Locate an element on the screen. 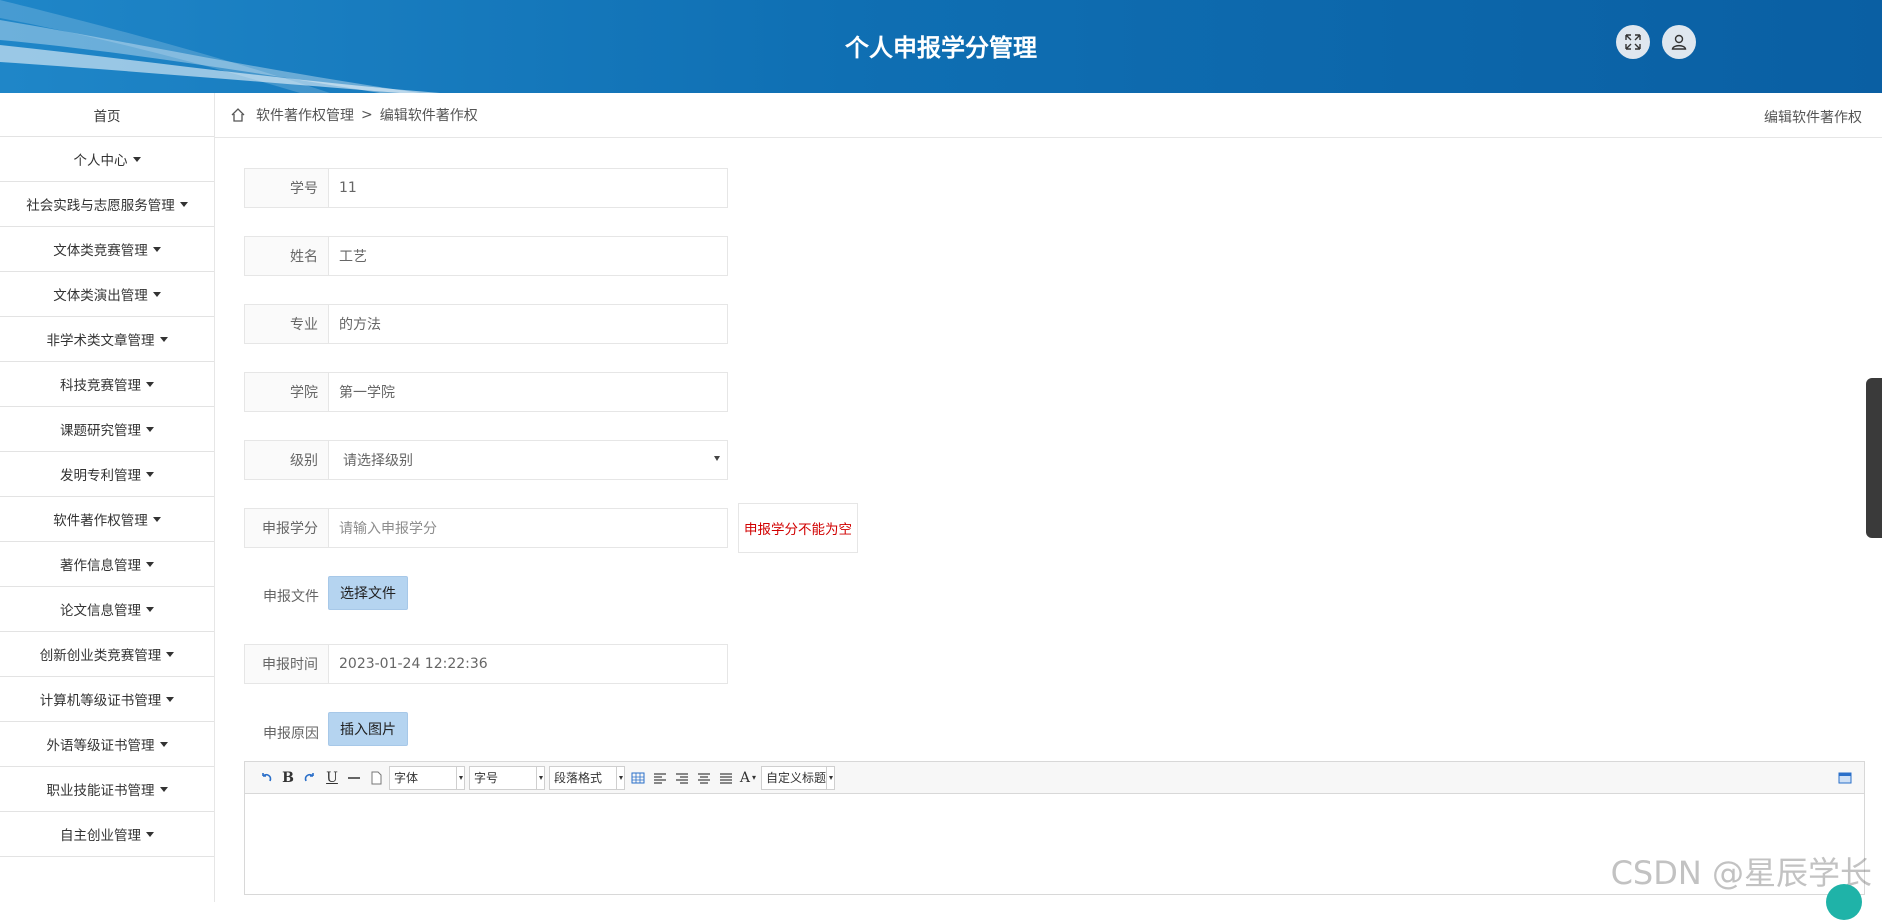  underline-button: U is located at coordinates (332, 778).